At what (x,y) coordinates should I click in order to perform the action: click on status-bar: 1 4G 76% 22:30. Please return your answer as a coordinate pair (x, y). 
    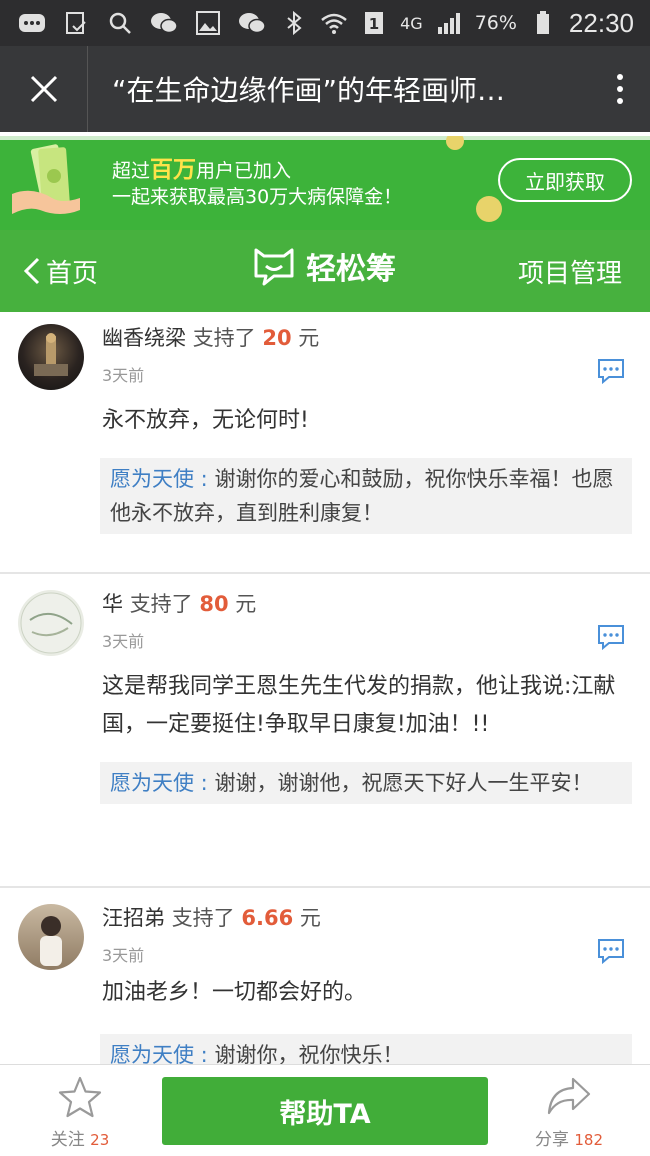
    Looking at the image, I should click on (325, 23).